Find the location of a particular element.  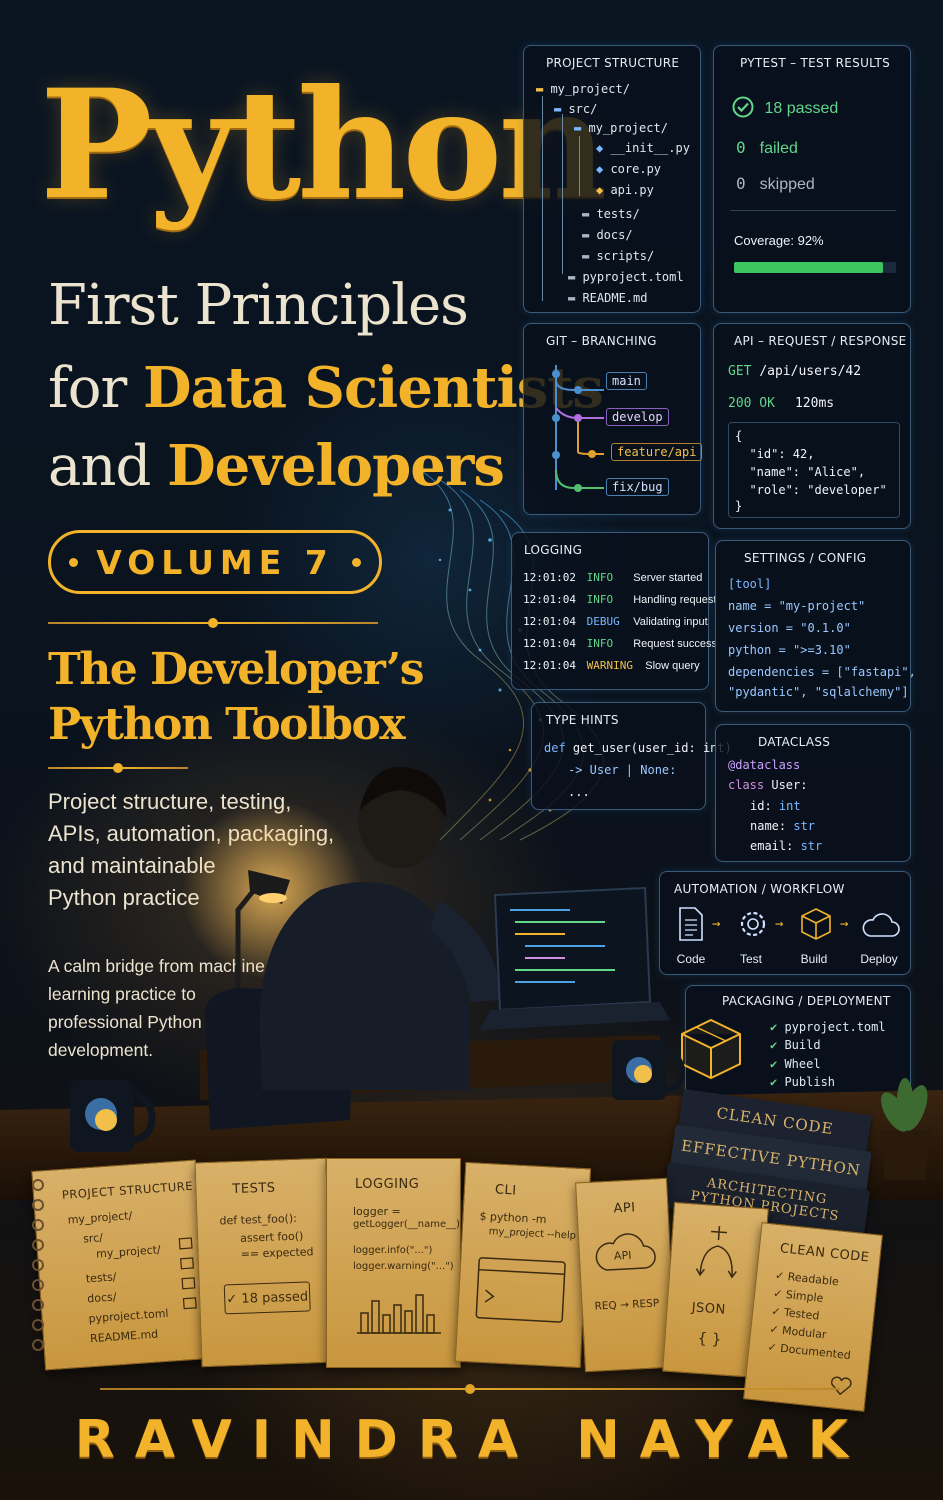

tests-passed-badge: ✓ 18 passed is located at coordinates (267, 1298).